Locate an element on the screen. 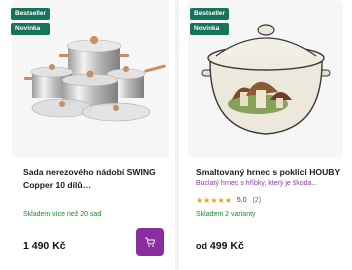 This screenshot has height=270, width=352. add-to-cart-button is located at coordinates (150, 242).